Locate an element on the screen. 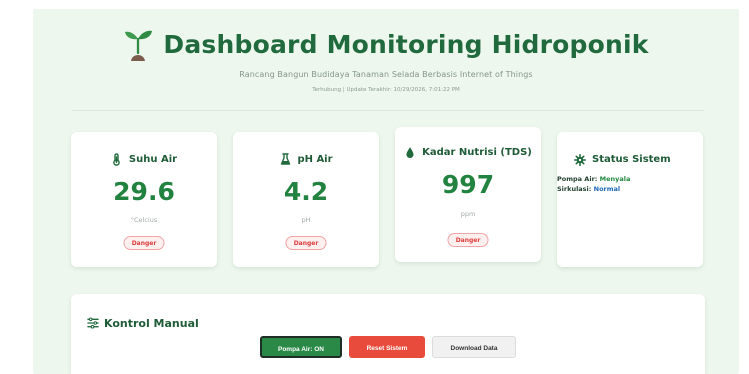  water-temperature-value: 29.6 is located at coordinates (144, 191).